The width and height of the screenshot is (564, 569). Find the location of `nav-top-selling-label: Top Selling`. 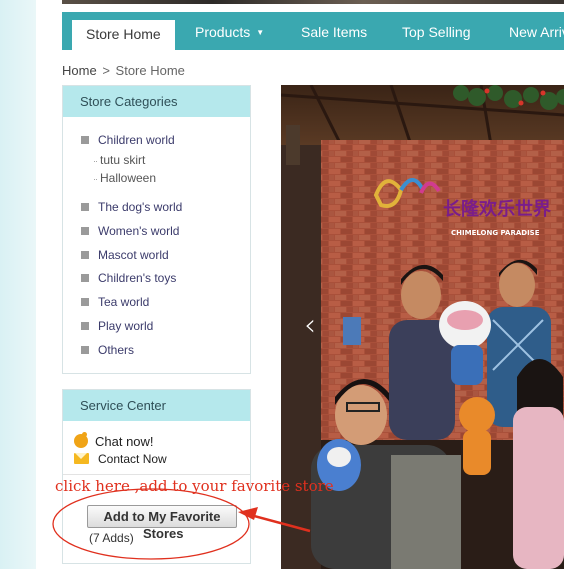

nav-top-selling-label: Top Selling is located at coordinates (436, 32).